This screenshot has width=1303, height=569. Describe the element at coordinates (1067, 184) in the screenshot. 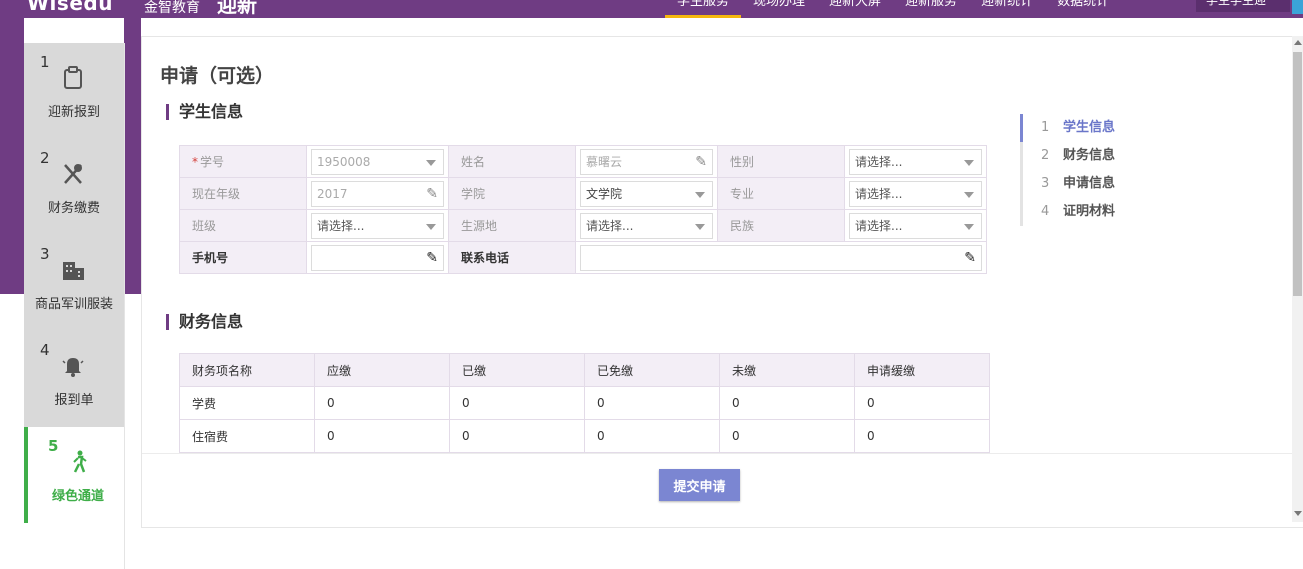

I see `toc-item-application-info: 3 申请信息` at that location.